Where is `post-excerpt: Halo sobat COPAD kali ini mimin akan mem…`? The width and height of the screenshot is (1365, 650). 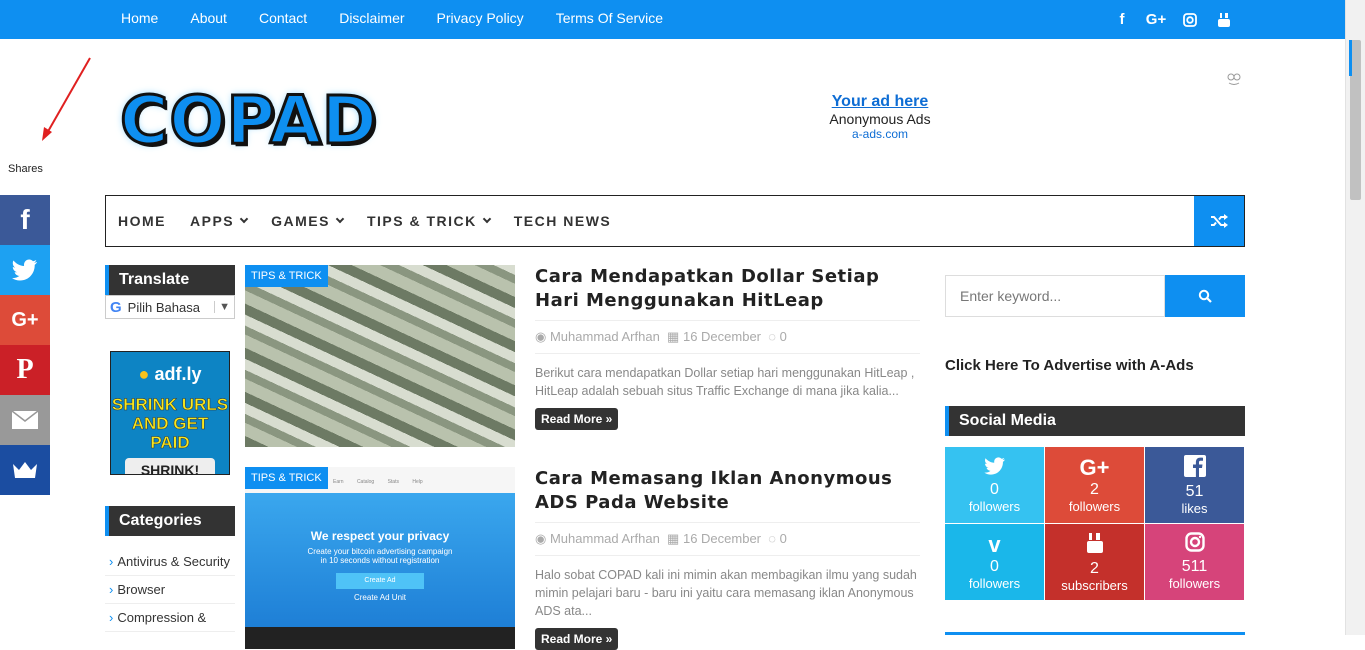 post-excerpt: Halo sobat COPAD kali ini mimin akan mem… is located at coordinates (726, 593).